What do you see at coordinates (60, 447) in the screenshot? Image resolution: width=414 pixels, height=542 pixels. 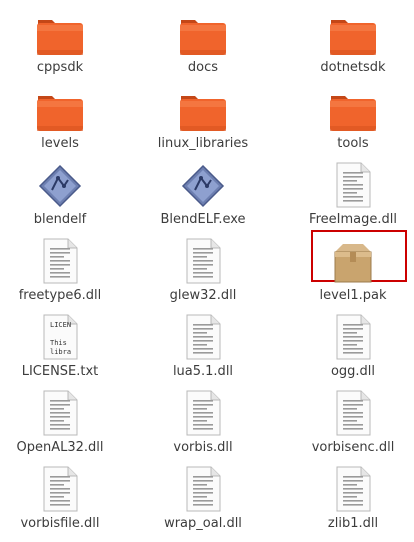 I see `file-label: OpenAL32.dll` at bounding box center [60, 447].